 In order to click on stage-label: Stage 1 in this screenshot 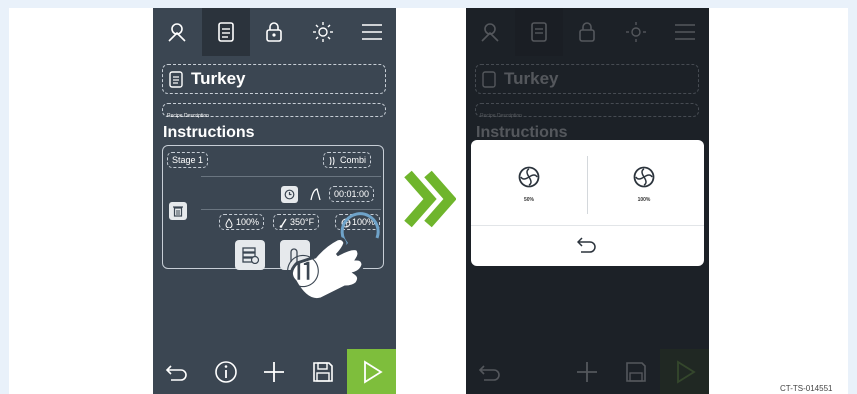, I will do `click(188, 160)`.